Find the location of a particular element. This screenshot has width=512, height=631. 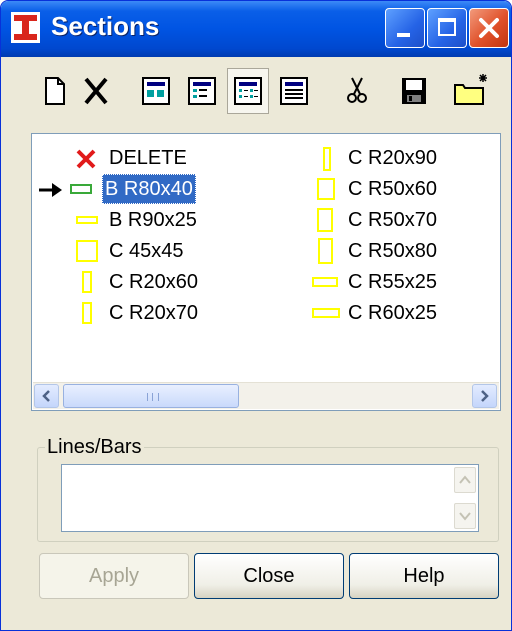

chevron-down-icon is located at coordinates (465, 516).